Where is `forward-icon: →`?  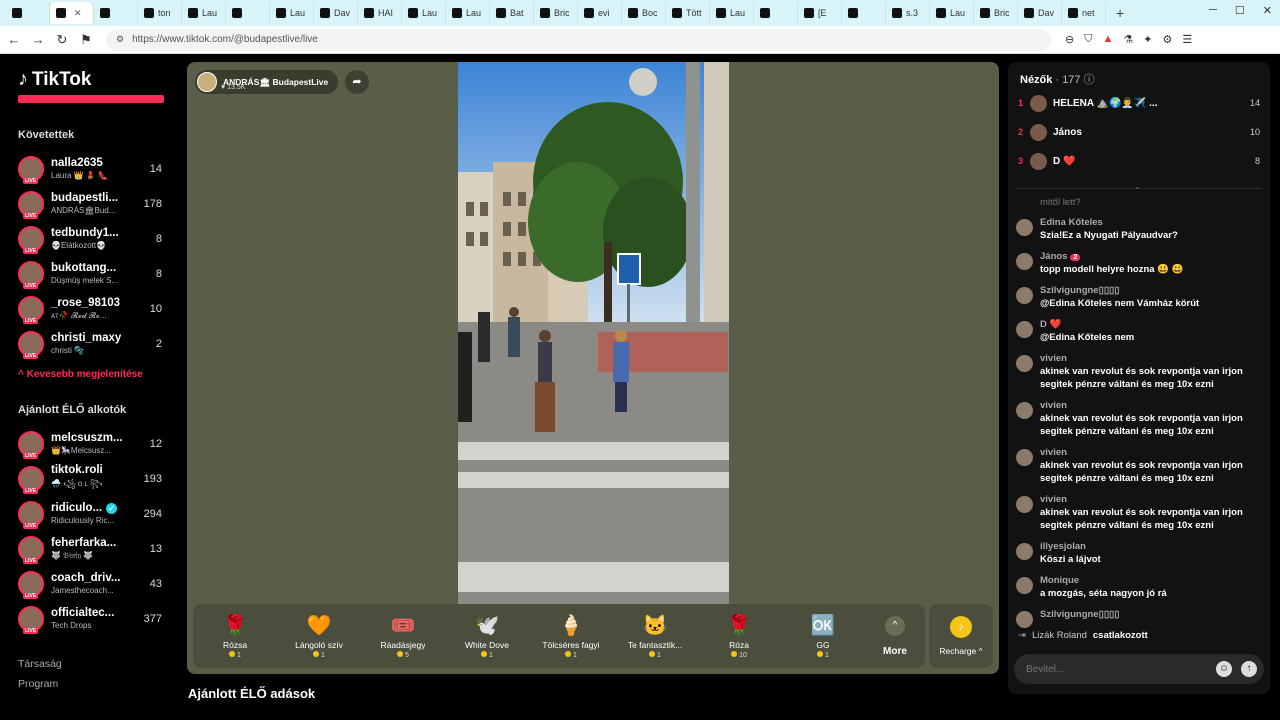 forward-icon: → is located at coordinates (38, 39).